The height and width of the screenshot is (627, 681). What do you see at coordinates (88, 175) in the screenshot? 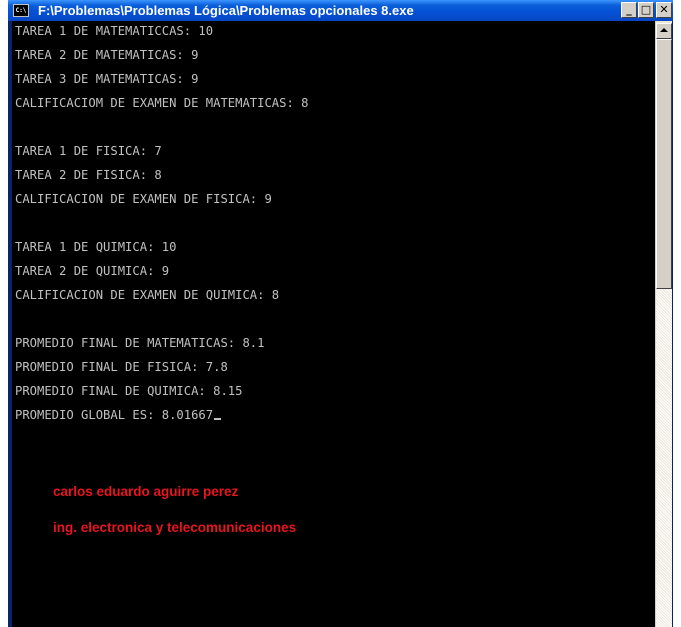
I see `console-line: TAREA 2 DE FISICA: 8` at bounding box center [88, 175].